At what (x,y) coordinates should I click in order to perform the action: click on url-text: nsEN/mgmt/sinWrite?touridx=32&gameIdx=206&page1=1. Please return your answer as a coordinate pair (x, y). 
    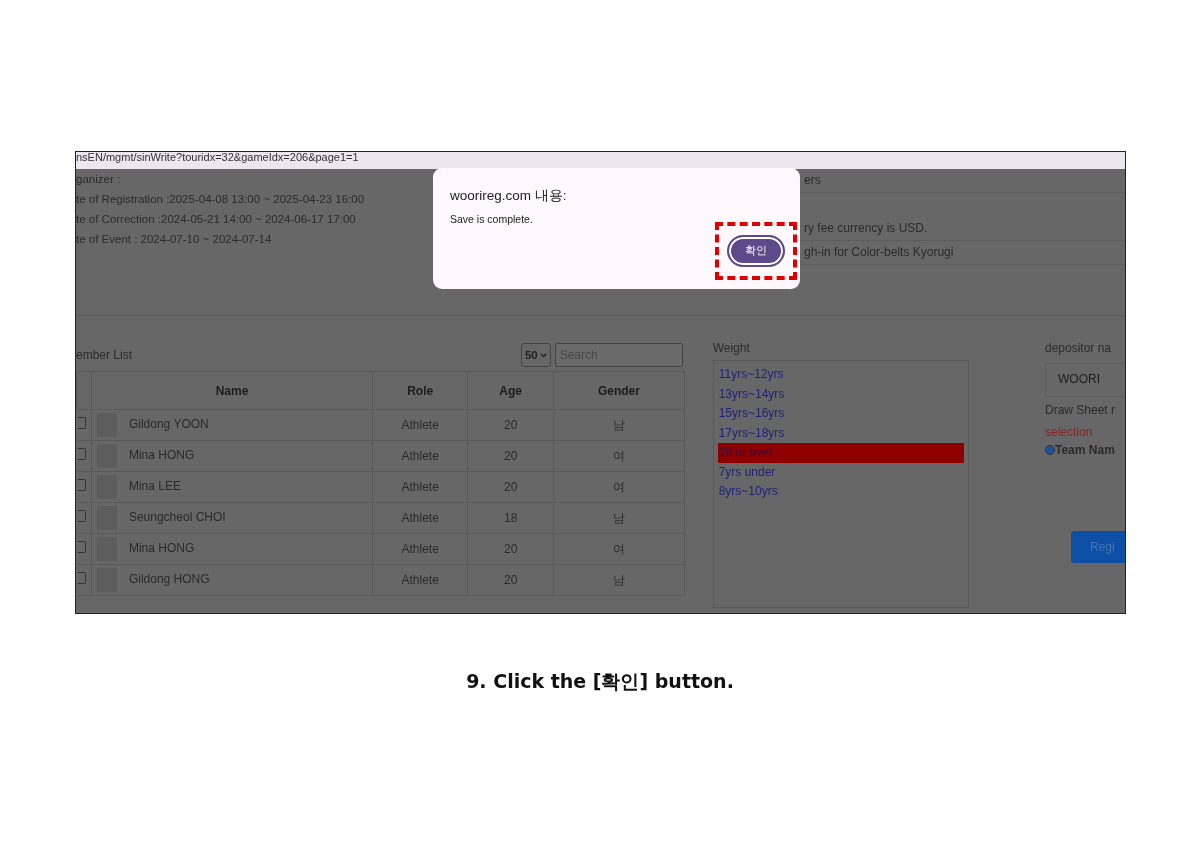
    Looking at the image, I should click on (217, 157).